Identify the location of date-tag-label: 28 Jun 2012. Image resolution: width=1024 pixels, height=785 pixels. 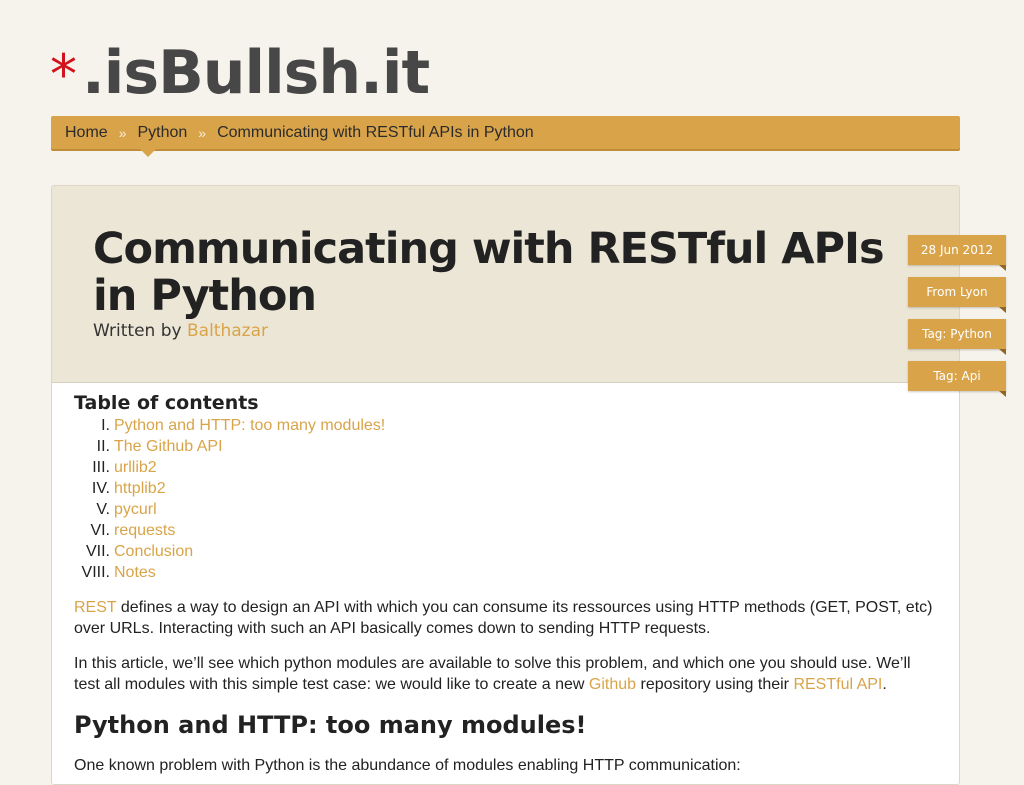
(957, 250).